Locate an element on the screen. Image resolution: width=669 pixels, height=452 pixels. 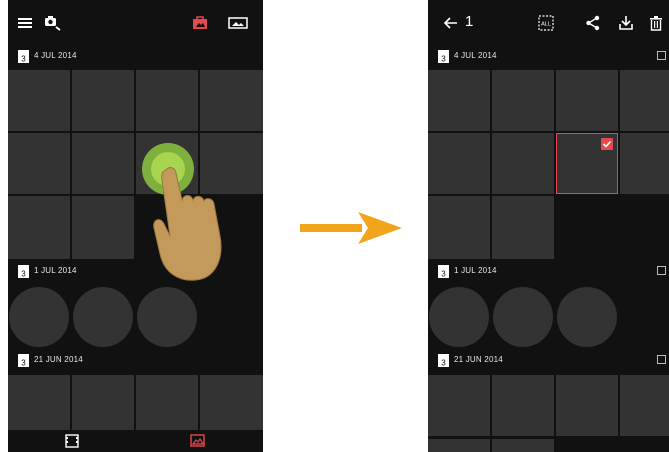
photo-thumbnail-selected is located at coordinates (587, 163).